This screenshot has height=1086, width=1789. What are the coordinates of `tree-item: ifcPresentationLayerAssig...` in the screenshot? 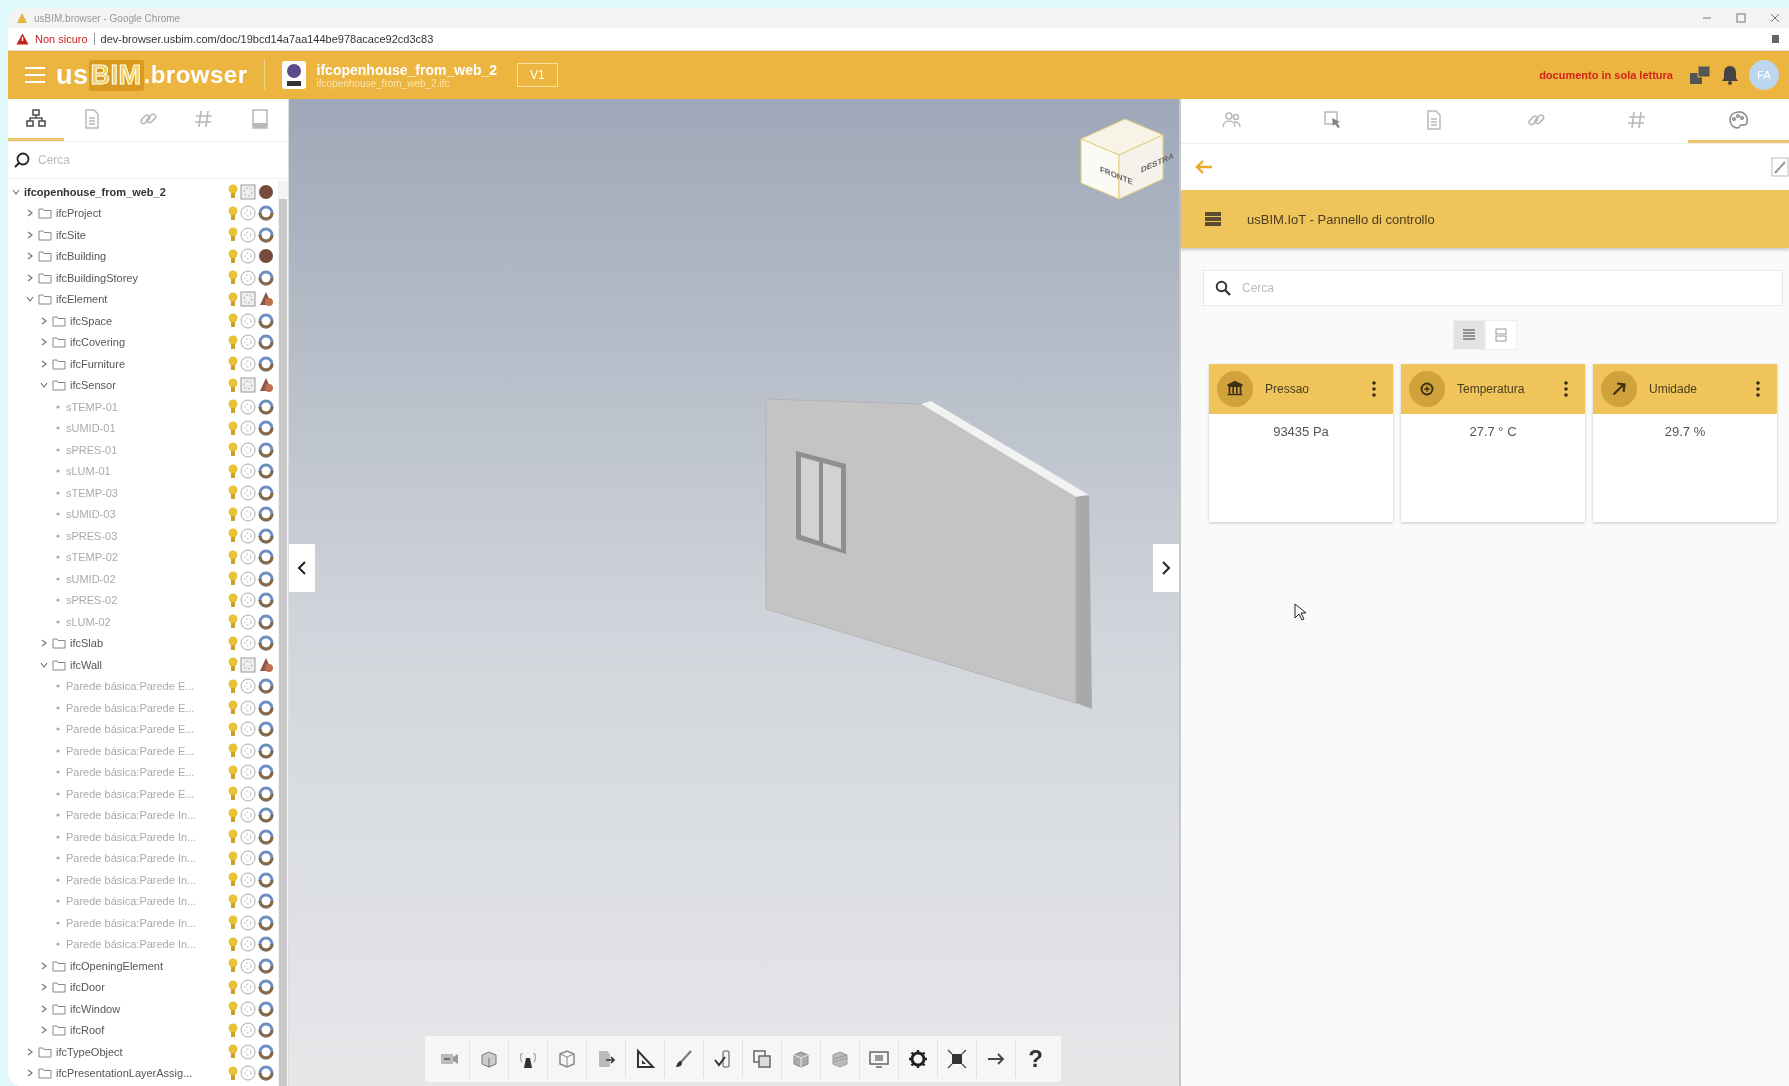 It's located at (124, 1073).